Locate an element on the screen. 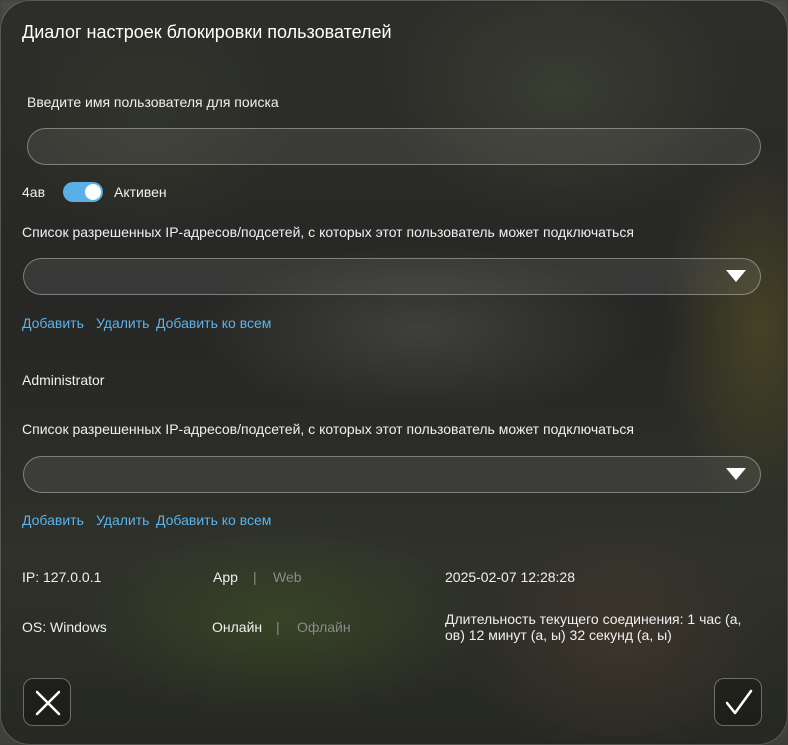 This screenshot has height=745, width=788. cancel-button is located at coordinates (47, 702).